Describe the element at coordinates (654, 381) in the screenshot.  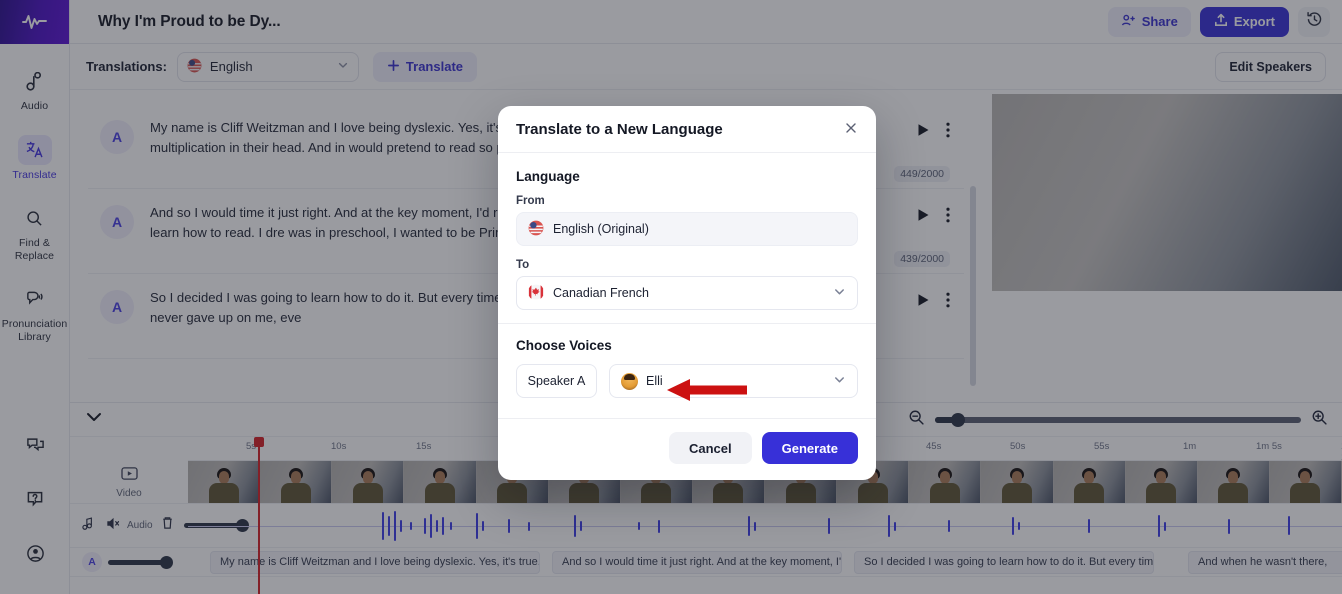
I see `voice-name: Elli` at that location.